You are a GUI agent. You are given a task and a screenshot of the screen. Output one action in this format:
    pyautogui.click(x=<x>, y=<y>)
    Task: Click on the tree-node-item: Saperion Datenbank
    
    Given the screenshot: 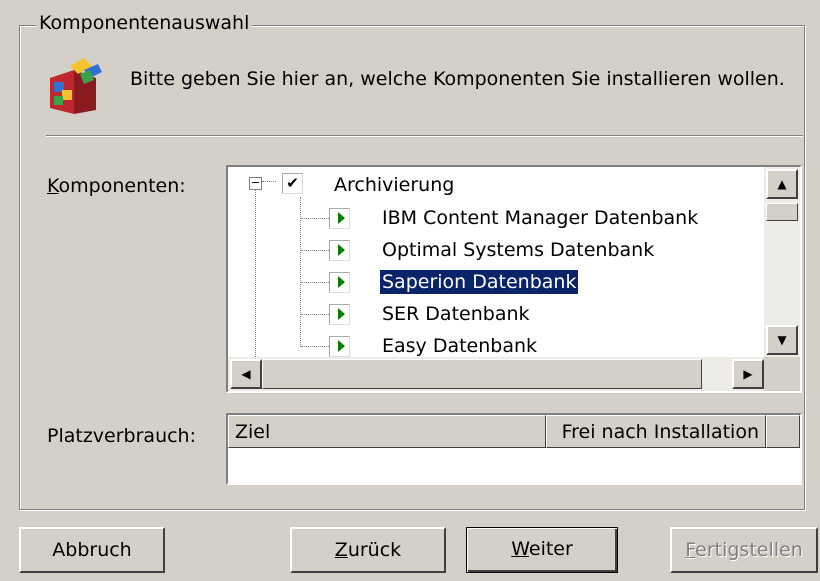 What is the action you would take?
    pyautogui.click(x=498, y=282)
    